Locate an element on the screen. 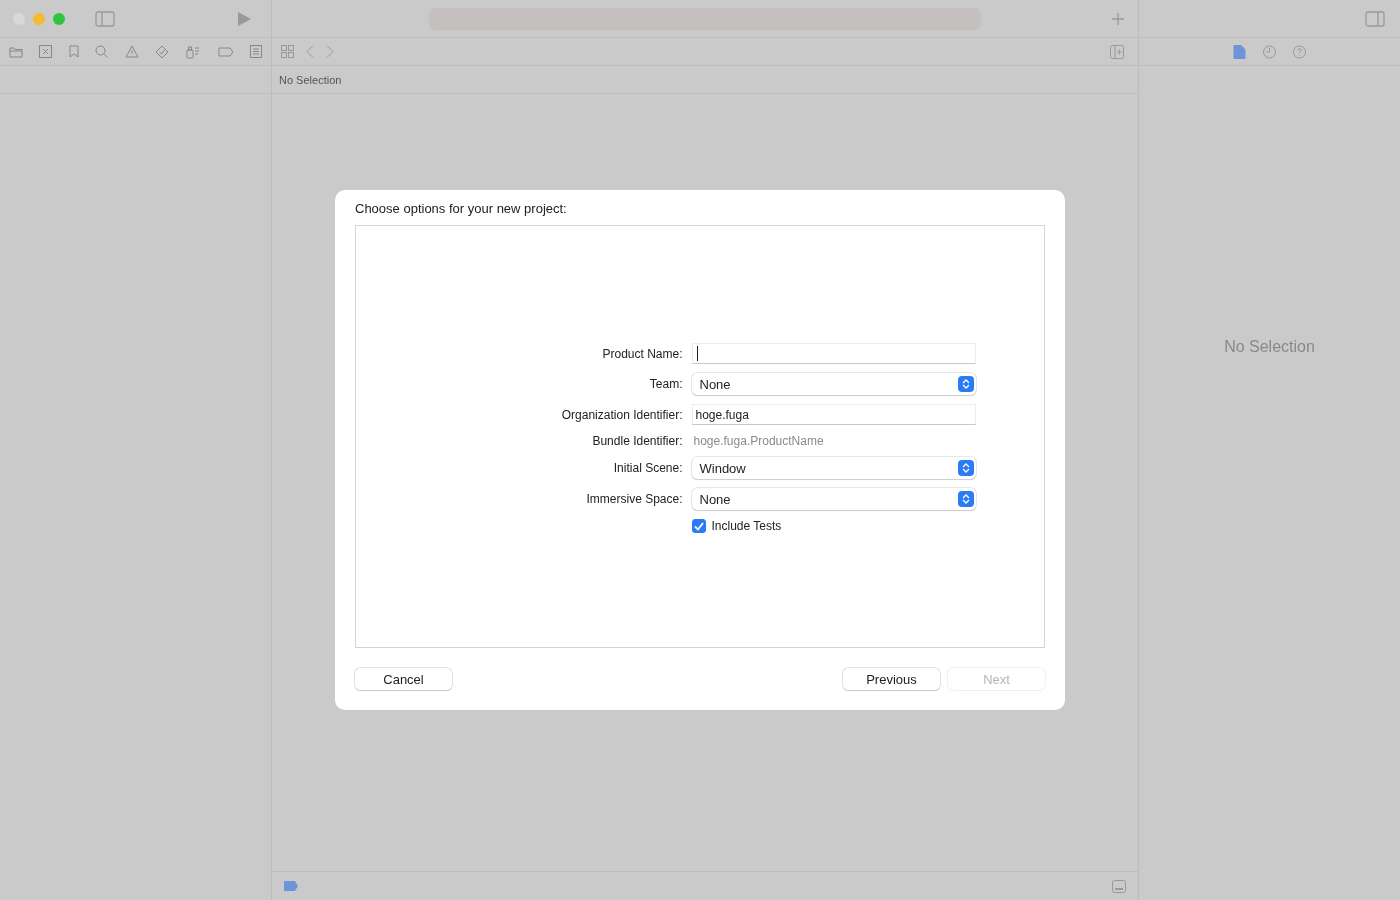  folder-icon is located at coordinates (16, 51).